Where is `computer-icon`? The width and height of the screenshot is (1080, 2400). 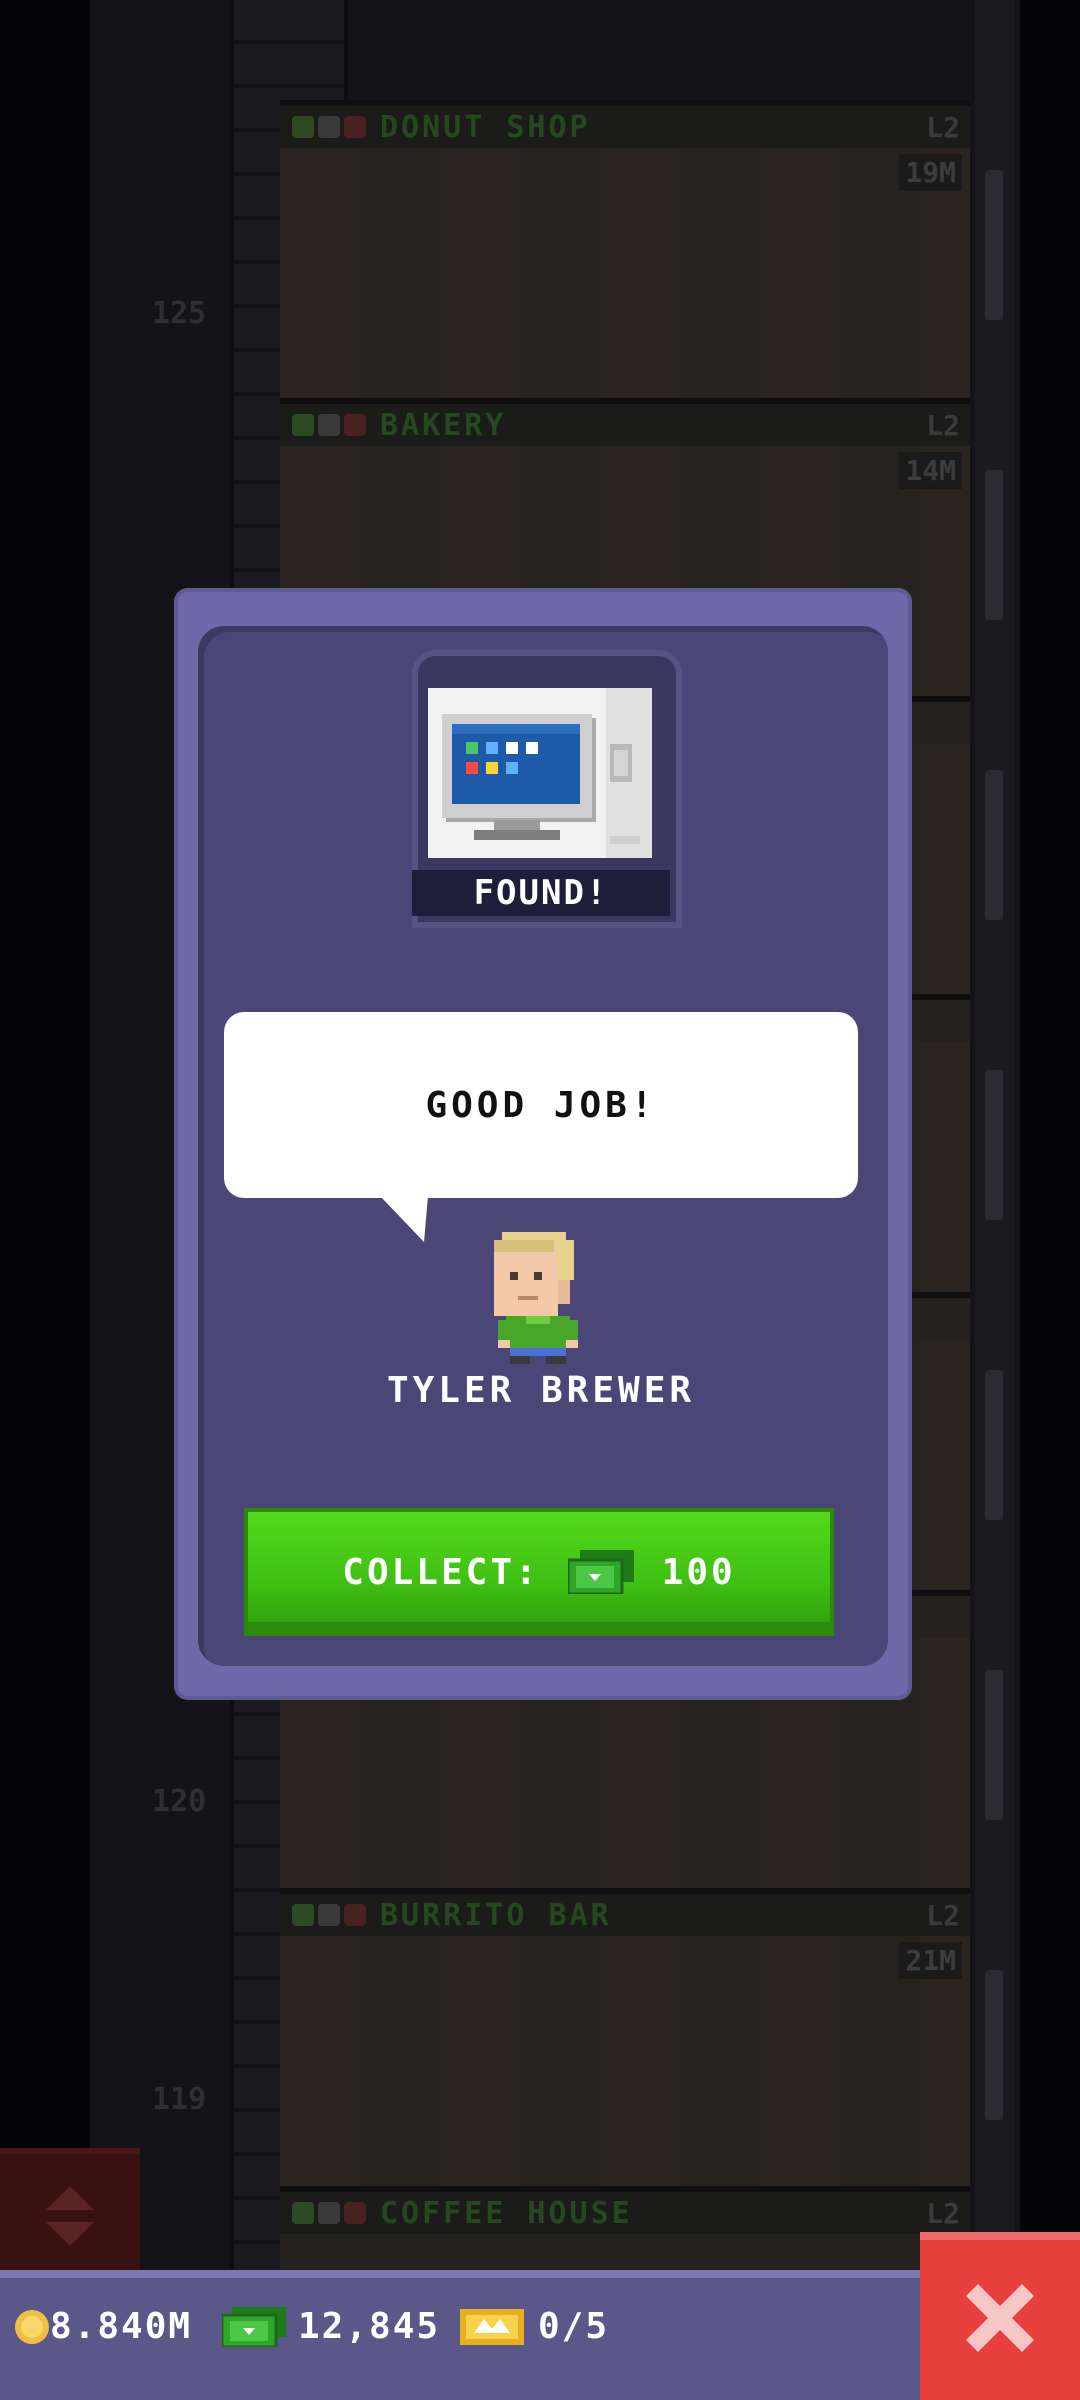
computer-icon is located at coordinates (547, 773).